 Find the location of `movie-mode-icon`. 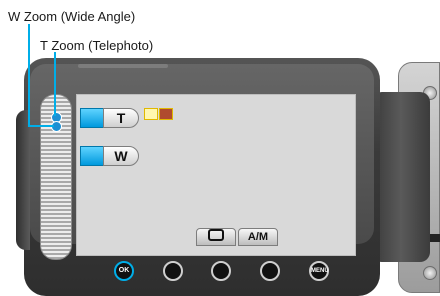

movie-mode-icon is located at coordinates (166, 114).